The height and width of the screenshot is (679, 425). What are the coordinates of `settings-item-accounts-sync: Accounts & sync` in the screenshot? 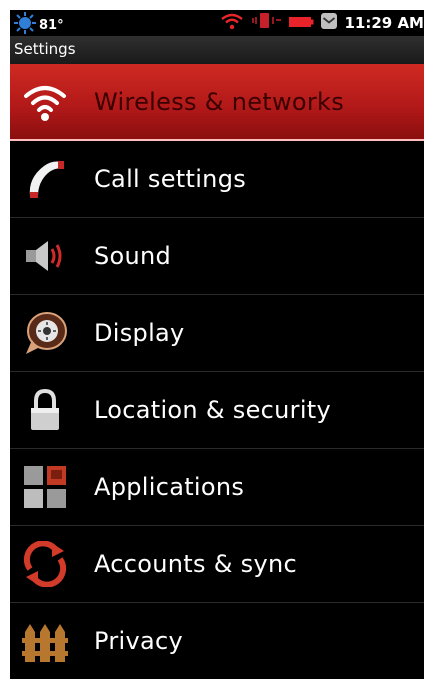 It's located at (217, 564).